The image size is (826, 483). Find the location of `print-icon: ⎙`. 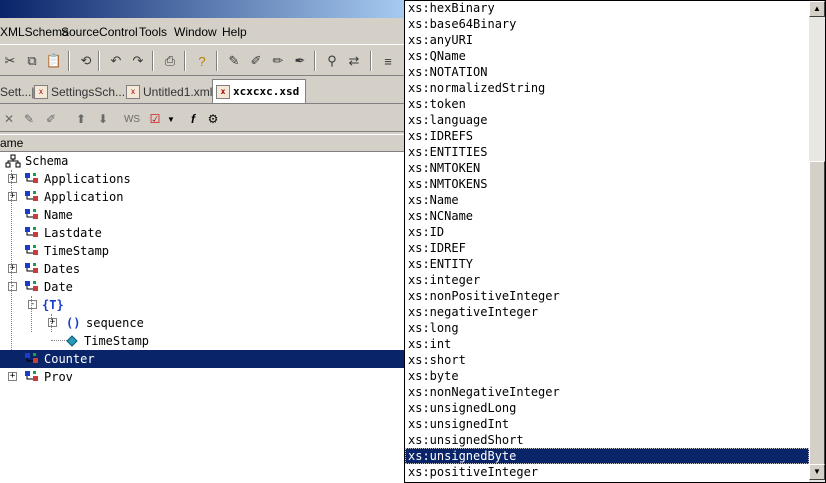

print-icon: ⎙ is located at coordinates (170, 61).